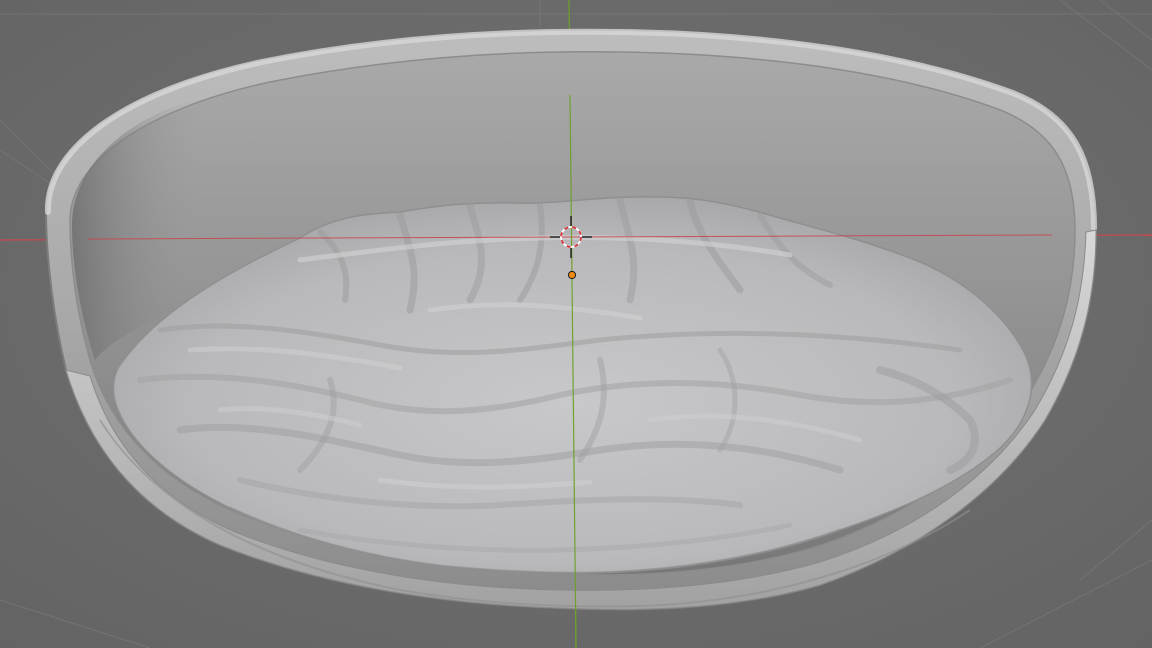 The width and height of the screenshot is (1152, 648). I want to click on object-origin-icon, so click(572, 275).